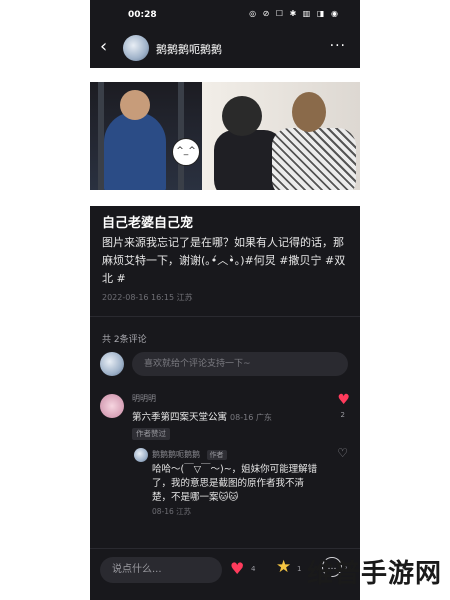 The width and height of the screenshot is (450, 600). Describe the element at coordinates (294, 13) in the screenshot. I see `status-icons: ◎ ⊘ ☐ ✱ ▥ ◨ ◉` at that location.